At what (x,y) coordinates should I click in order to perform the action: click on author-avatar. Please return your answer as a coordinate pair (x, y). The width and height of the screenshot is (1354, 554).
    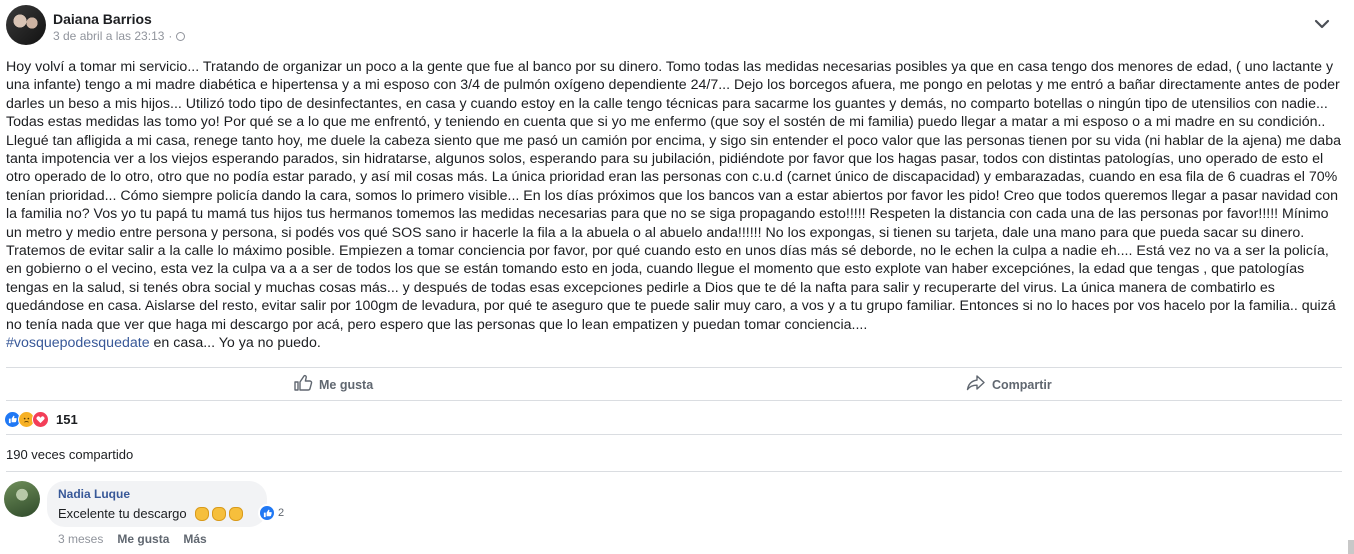
    Looking at the image, I should click on (26, 25).